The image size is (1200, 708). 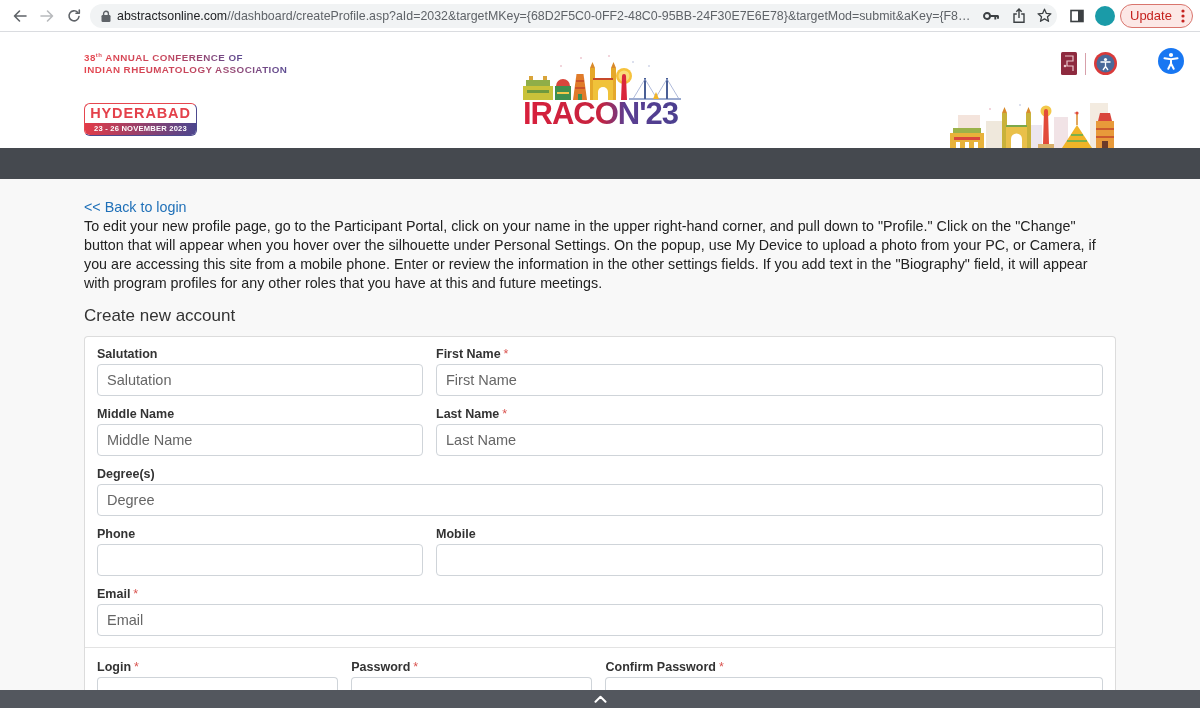 What do you see at coordinates (769, 380) in the screenshot?
I see `input-field: First Name` at bounding box center [769, 380].